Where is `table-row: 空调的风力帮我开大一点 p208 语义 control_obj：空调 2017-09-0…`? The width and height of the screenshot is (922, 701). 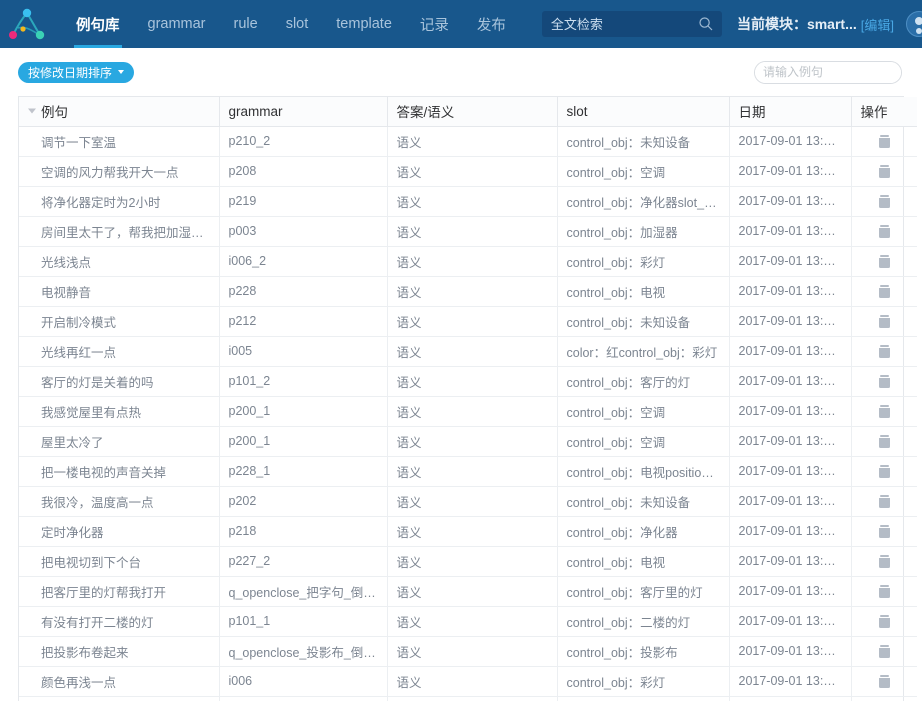 table-row: 空调的风力帮我开大一点 p208 语义 control_obj：空调 2017-09-0… is located at coordinates (468, 171).